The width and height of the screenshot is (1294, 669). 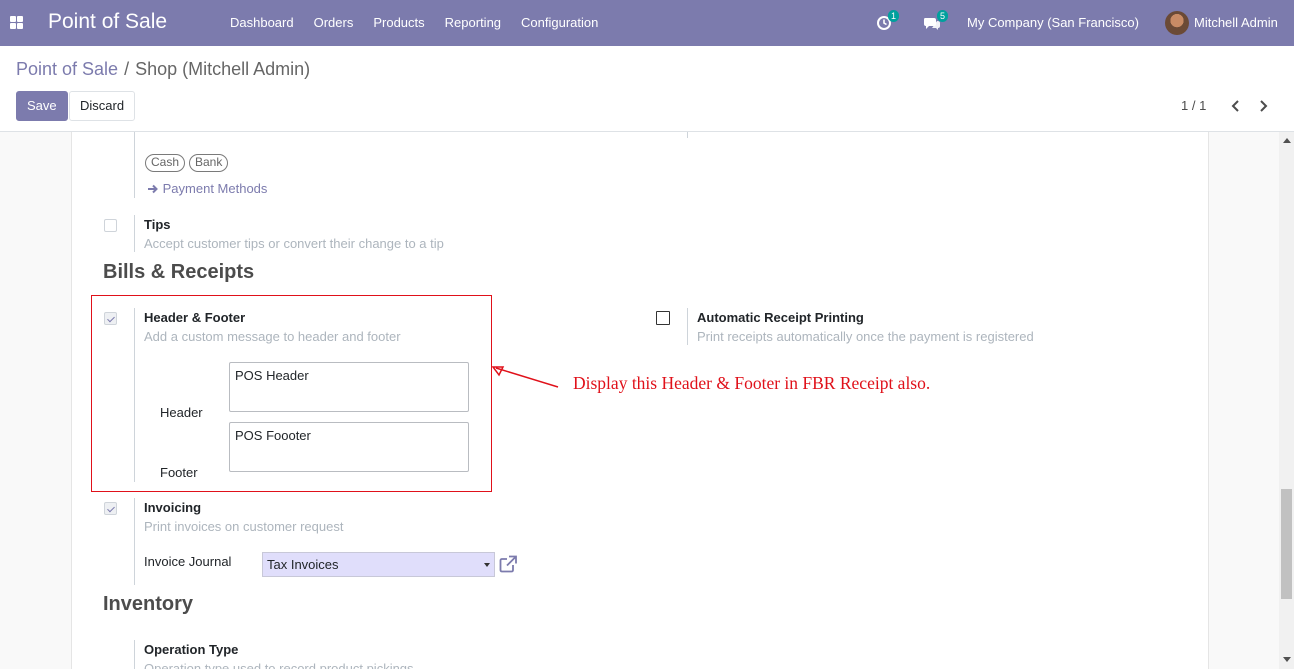 What do you see at coordinates (1053, 23) in the screenshot?
I see `company-switcher: My Company (San Francisco)` at bounding box center [1053, 23].